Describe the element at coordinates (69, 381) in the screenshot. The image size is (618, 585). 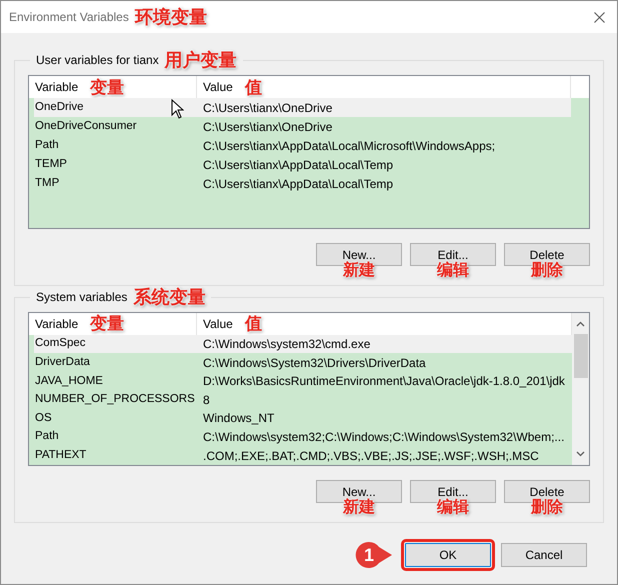
I see `variable-name: JAVA_HOME` at that location.